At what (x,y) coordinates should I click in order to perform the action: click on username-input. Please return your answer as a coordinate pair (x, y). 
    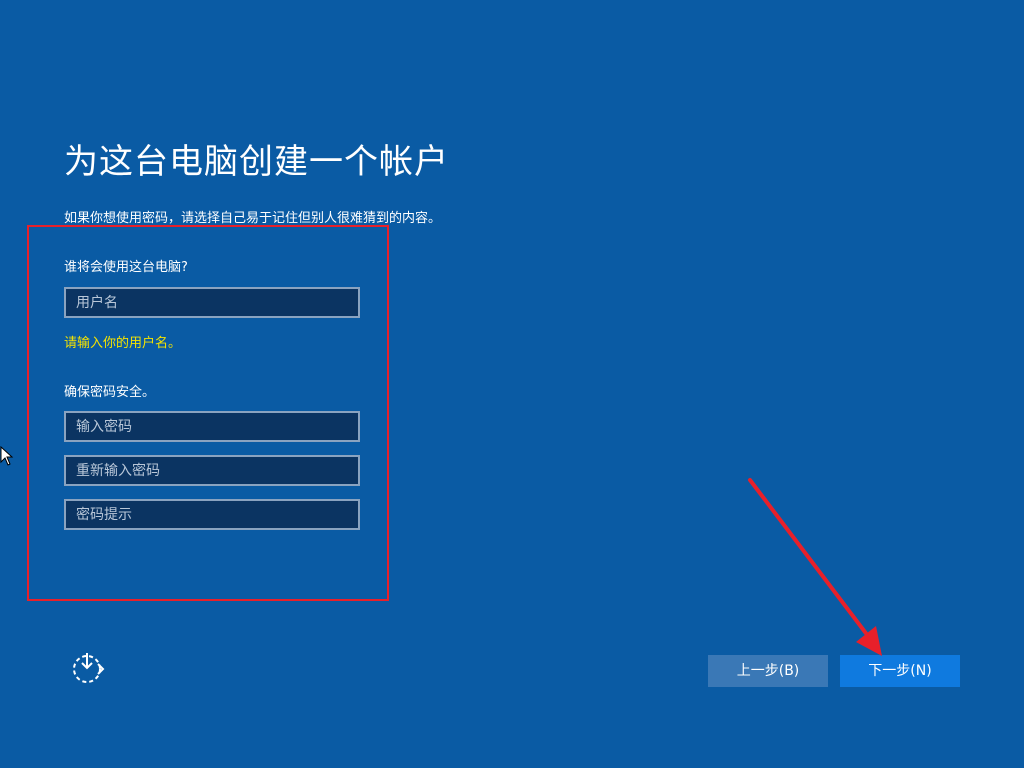
    Looking at the image, I should click on (212, 302).